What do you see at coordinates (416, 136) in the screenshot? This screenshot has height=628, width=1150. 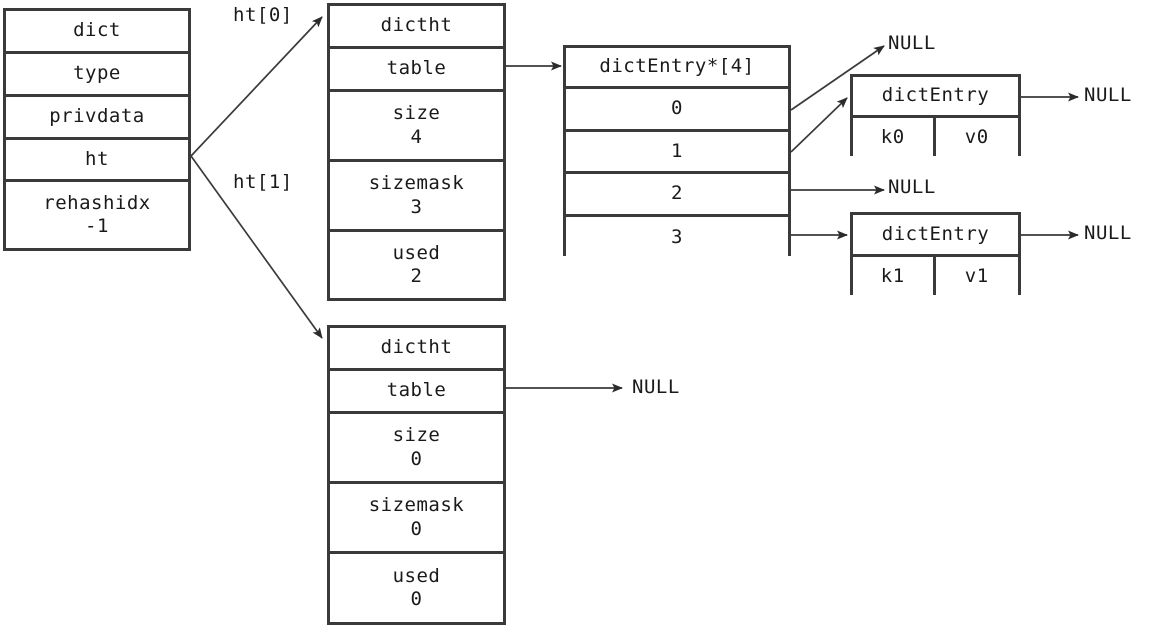 I see `dictht0-field-size-value: 4` at bounding box center [416, 136].